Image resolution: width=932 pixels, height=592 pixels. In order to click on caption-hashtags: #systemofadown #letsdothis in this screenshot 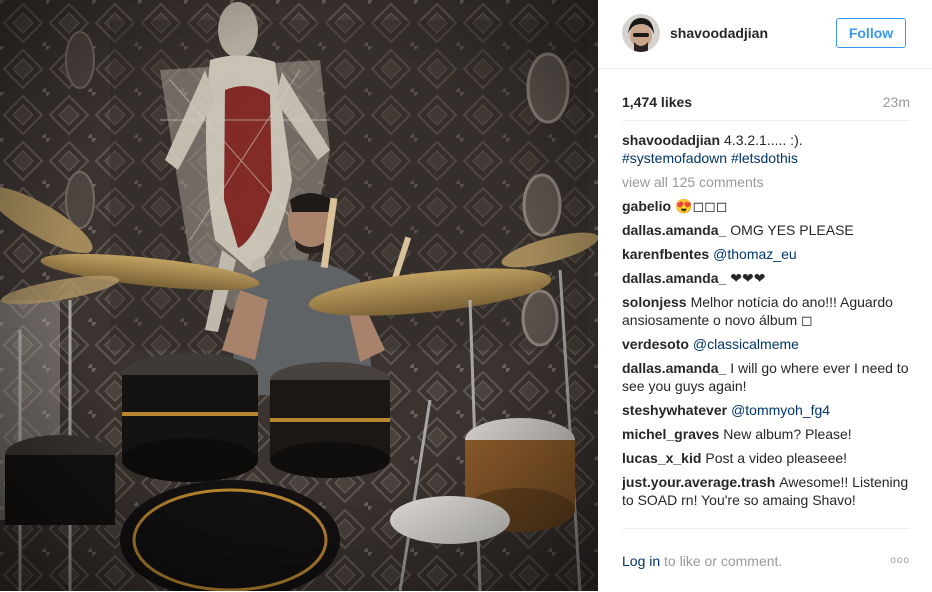, I will do `click(710, 158)`.